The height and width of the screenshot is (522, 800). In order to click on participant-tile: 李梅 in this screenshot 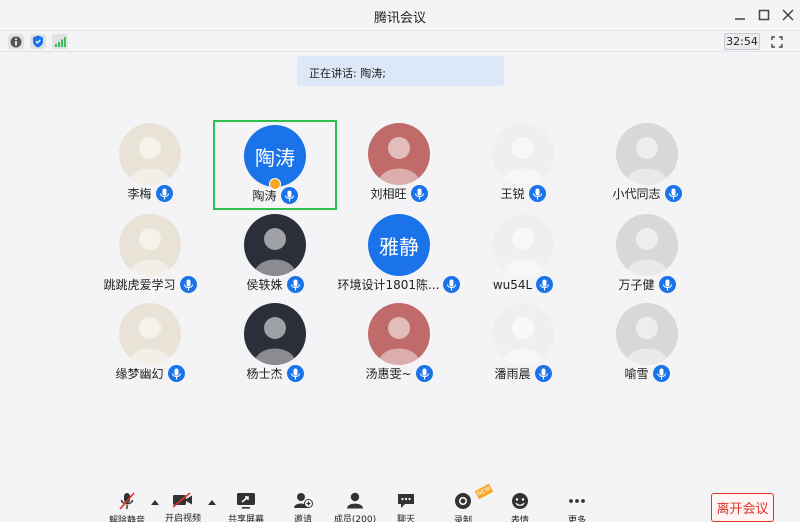, I will do `click(150, 165)`.